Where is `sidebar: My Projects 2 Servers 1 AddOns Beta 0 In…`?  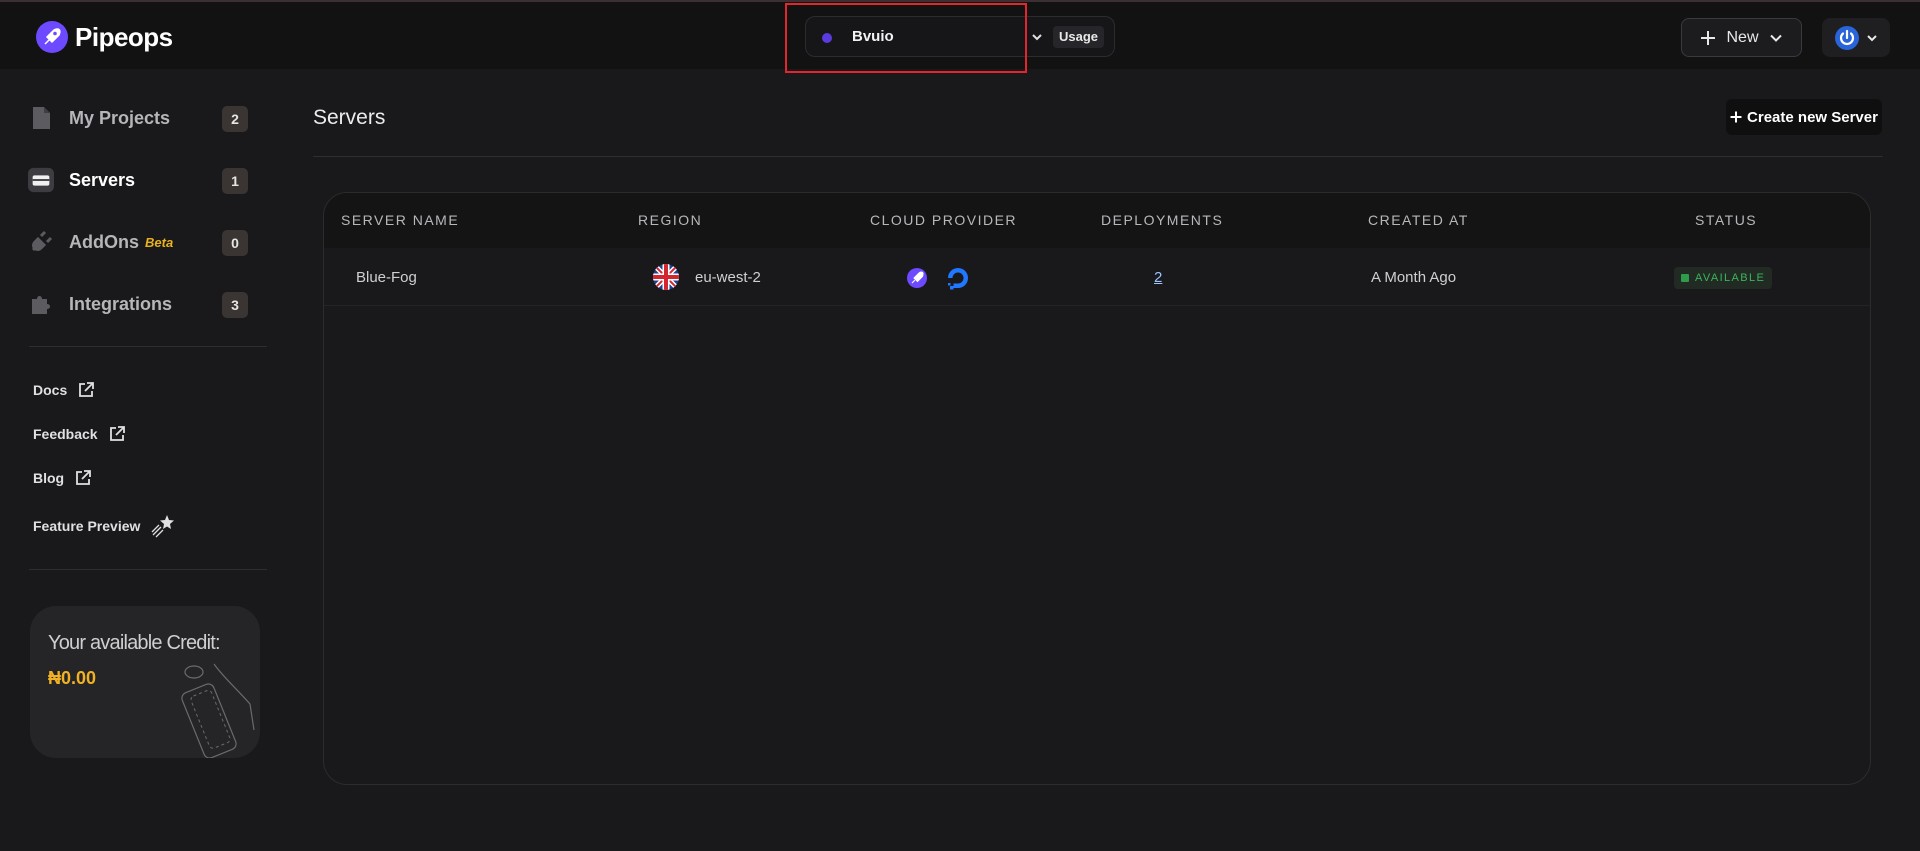 sidebar: My Projects 2 Servers 1 AddOns Beta 0 In… is located at coordinates (140, 460).